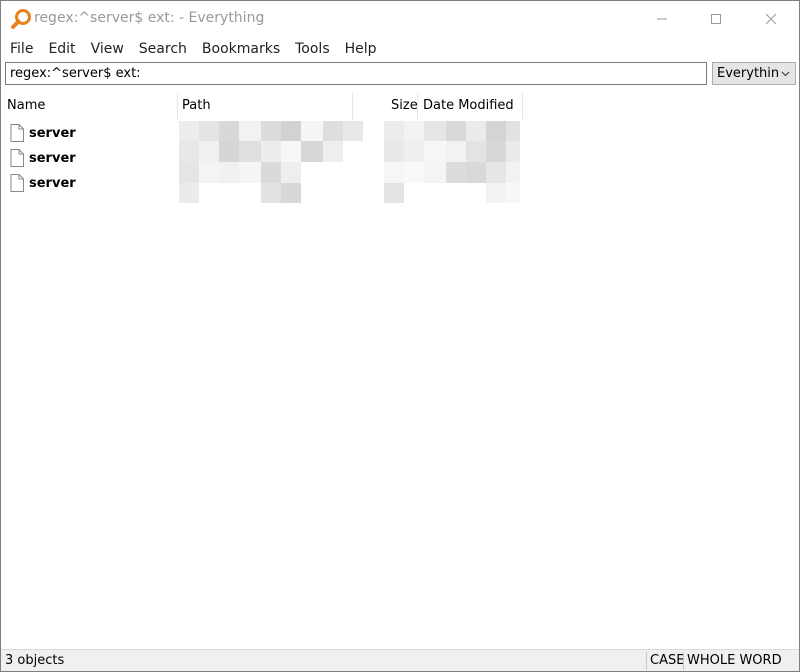 The width and height of the screenshot is (800, 672). I want to click on close-button, so click(771, 19).